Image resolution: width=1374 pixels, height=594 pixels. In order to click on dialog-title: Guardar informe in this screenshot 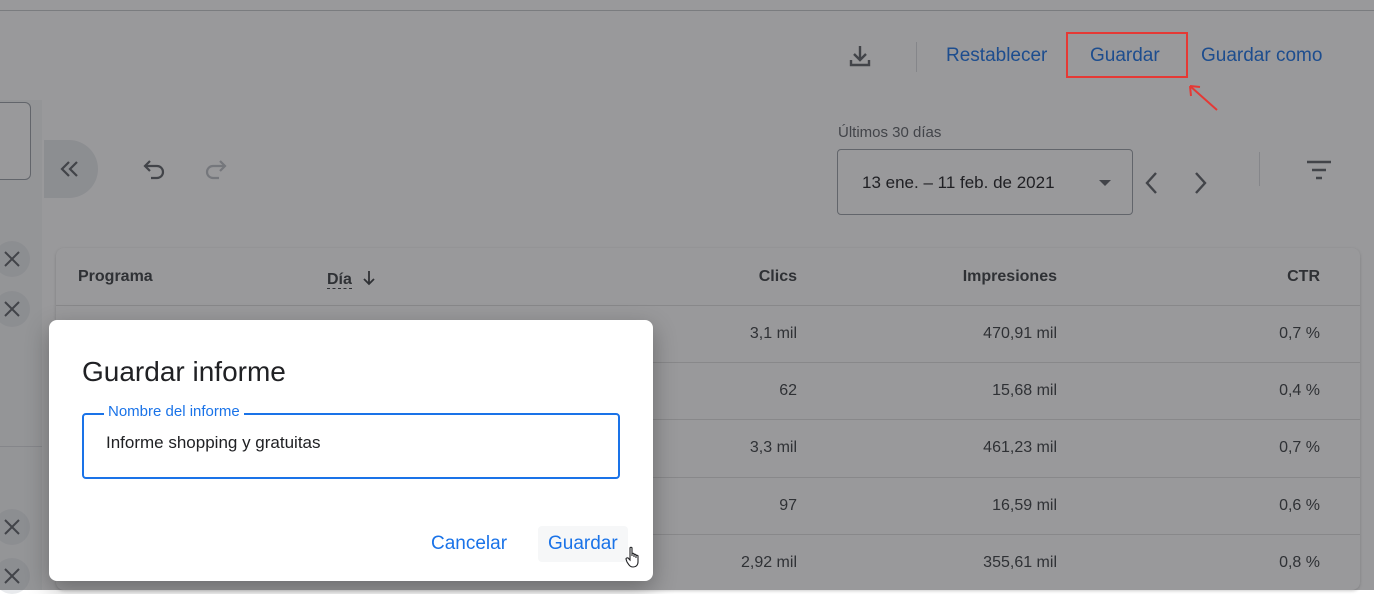, I will do `click(184, 371)`.